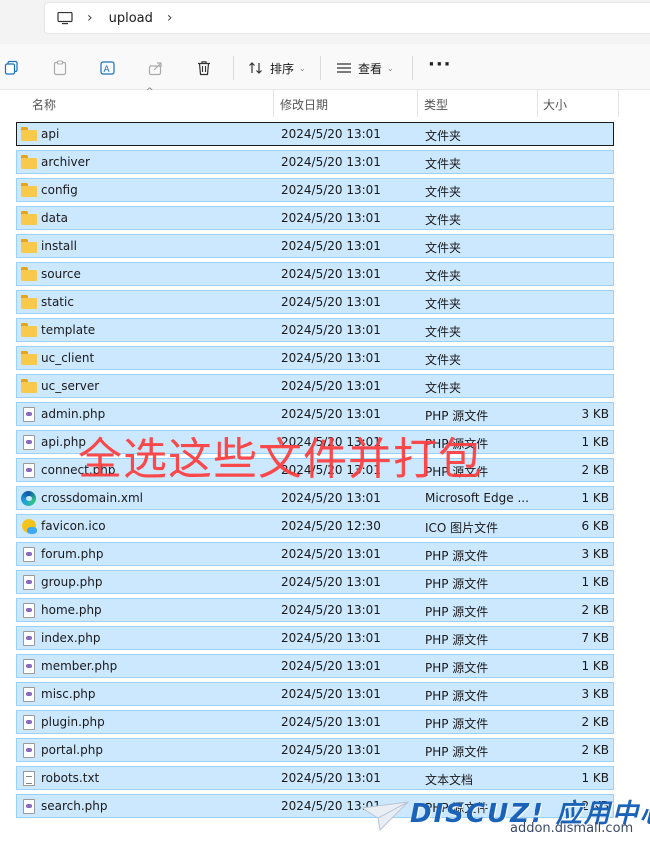  I want to click on file-name: crossdomain.xml, so click(92, 498).